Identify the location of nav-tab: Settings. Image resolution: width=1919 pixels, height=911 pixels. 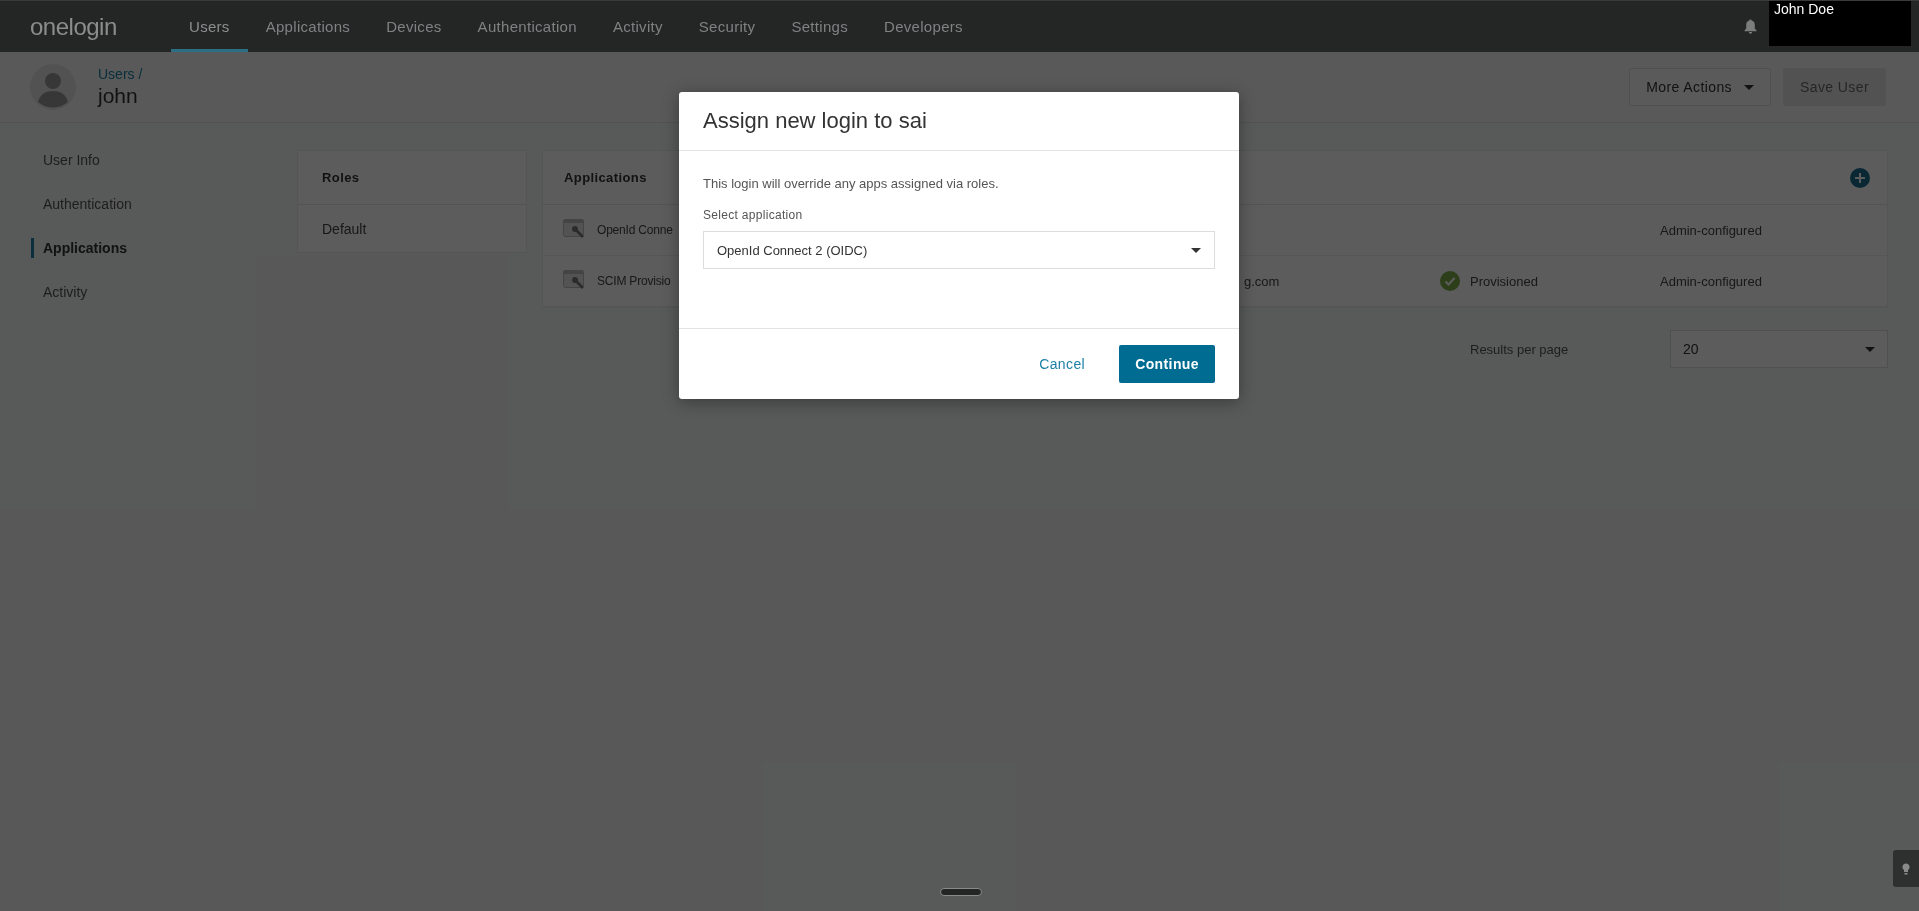
(819, 28).